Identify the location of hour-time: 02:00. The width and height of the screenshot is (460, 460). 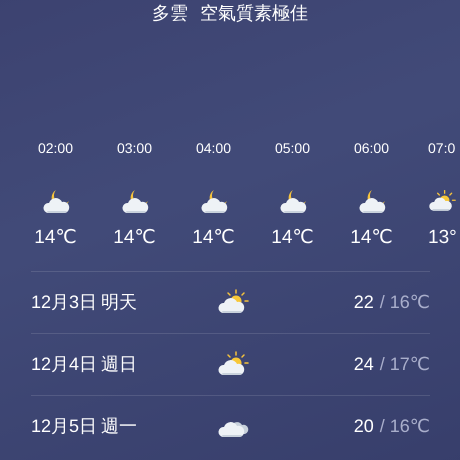
(56, 148).